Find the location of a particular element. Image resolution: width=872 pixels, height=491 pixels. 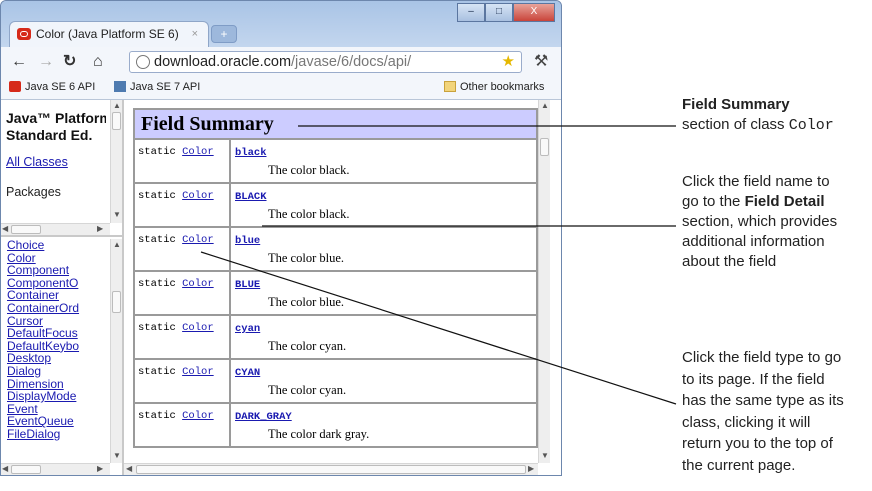

annotation-line: has the same type as its is located at coordinates (763, 400).